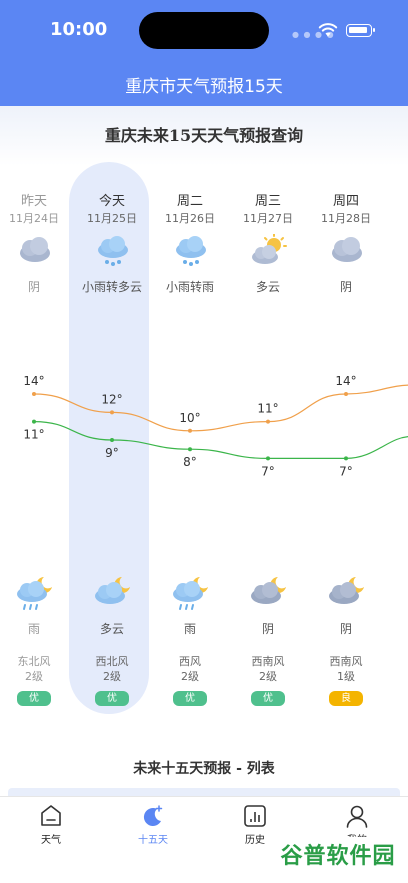  What do you see at coordinates (204, 87) in the screenshot?
I see `page-title: 重庆市天气预报15天` at bounding box center [204, 87].